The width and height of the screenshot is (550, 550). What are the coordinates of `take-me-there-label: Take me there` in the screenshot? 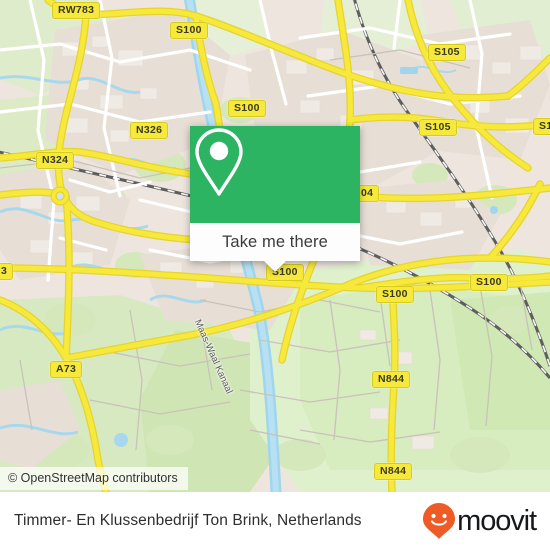 It's located at (275, 241).